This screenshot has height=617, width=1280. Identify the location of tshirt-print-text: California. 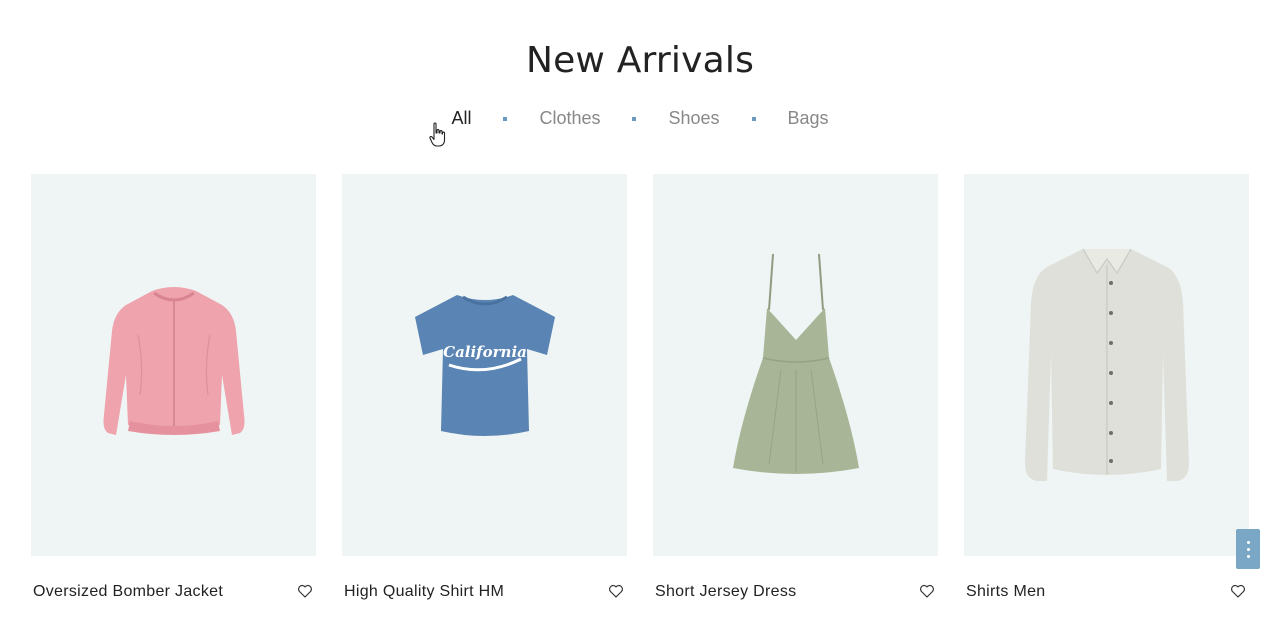
(485, 352).